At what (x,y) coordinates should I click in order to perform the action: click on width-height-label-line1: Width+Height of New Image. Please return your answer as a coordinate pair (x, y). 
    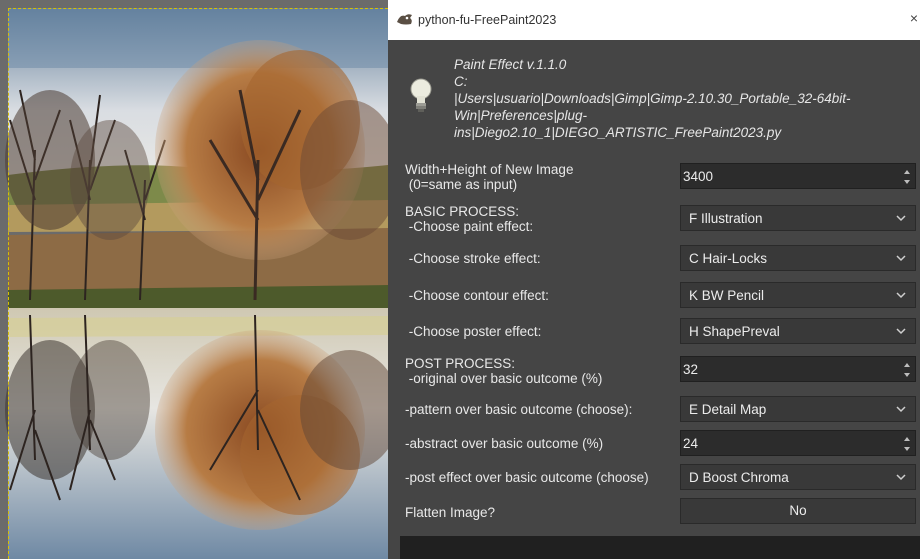
    Looking at the image, I should click on (489, 169).